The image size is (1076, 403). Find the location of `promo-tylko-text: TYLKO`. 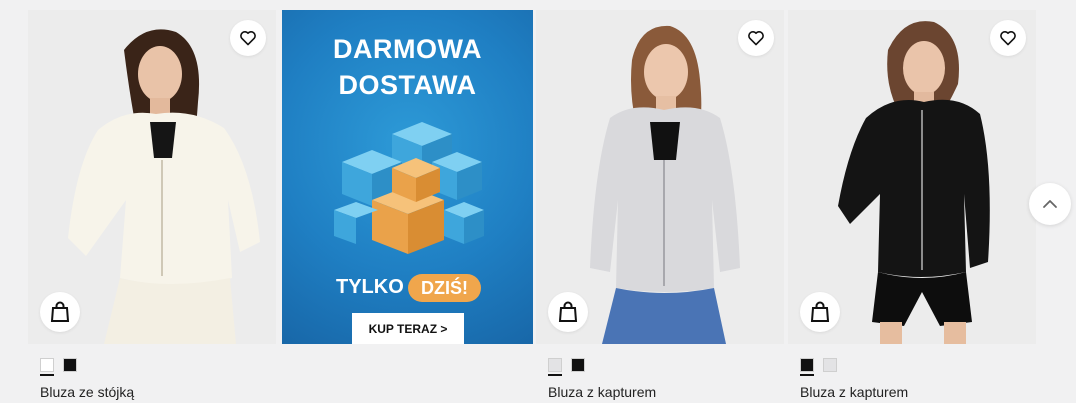

promo-tylko-text: TYLKO is located at coordinates (370, 287).